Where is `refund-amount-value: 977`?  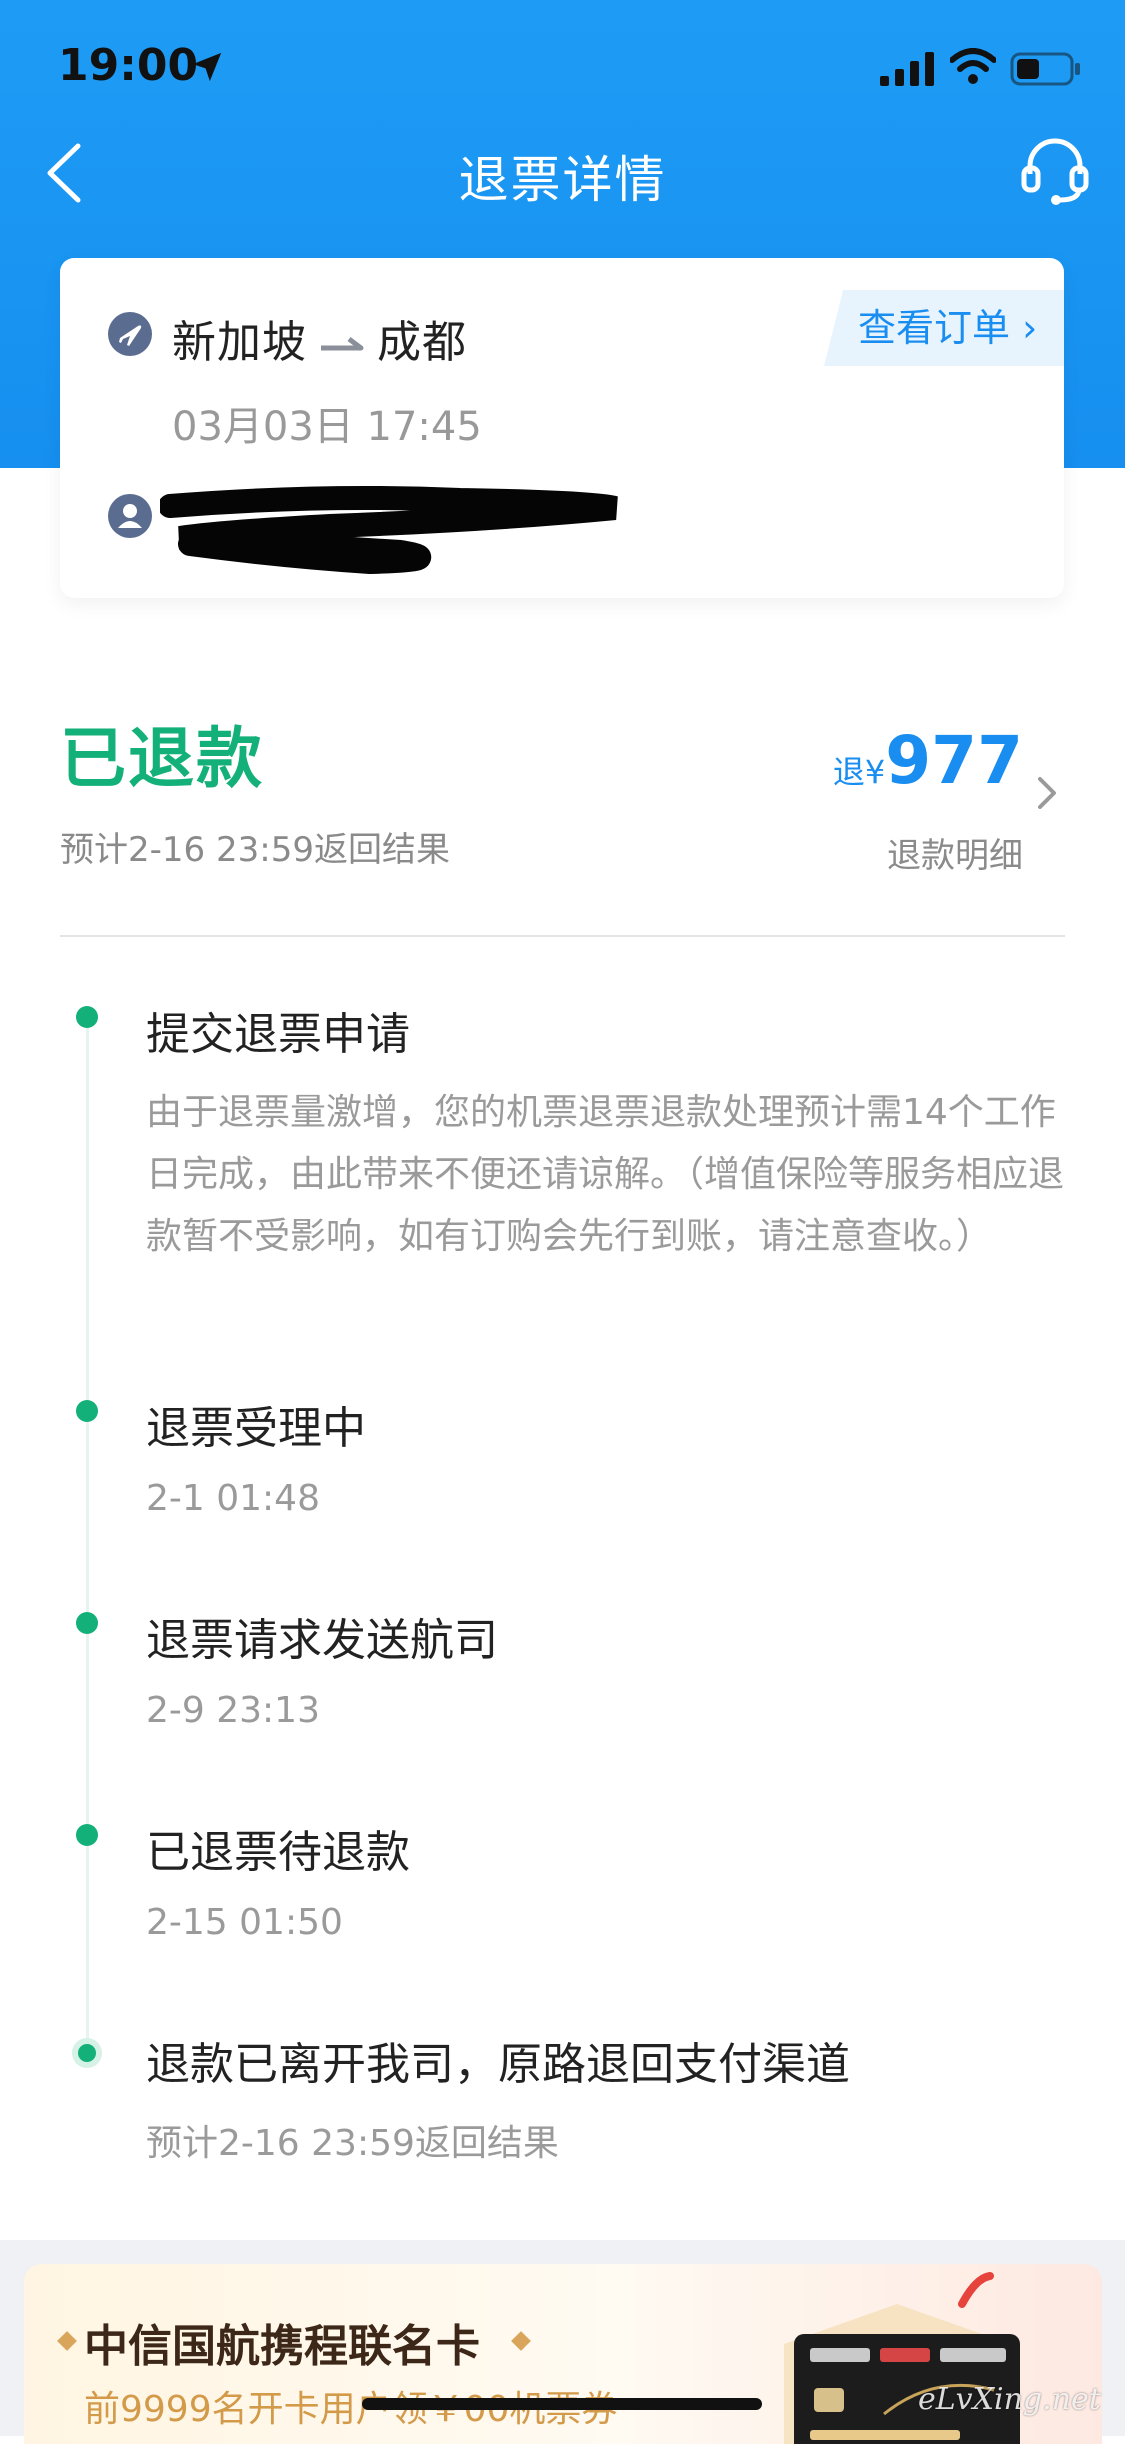 refund-amount-value: 977 is located at coordinates (954, 760).